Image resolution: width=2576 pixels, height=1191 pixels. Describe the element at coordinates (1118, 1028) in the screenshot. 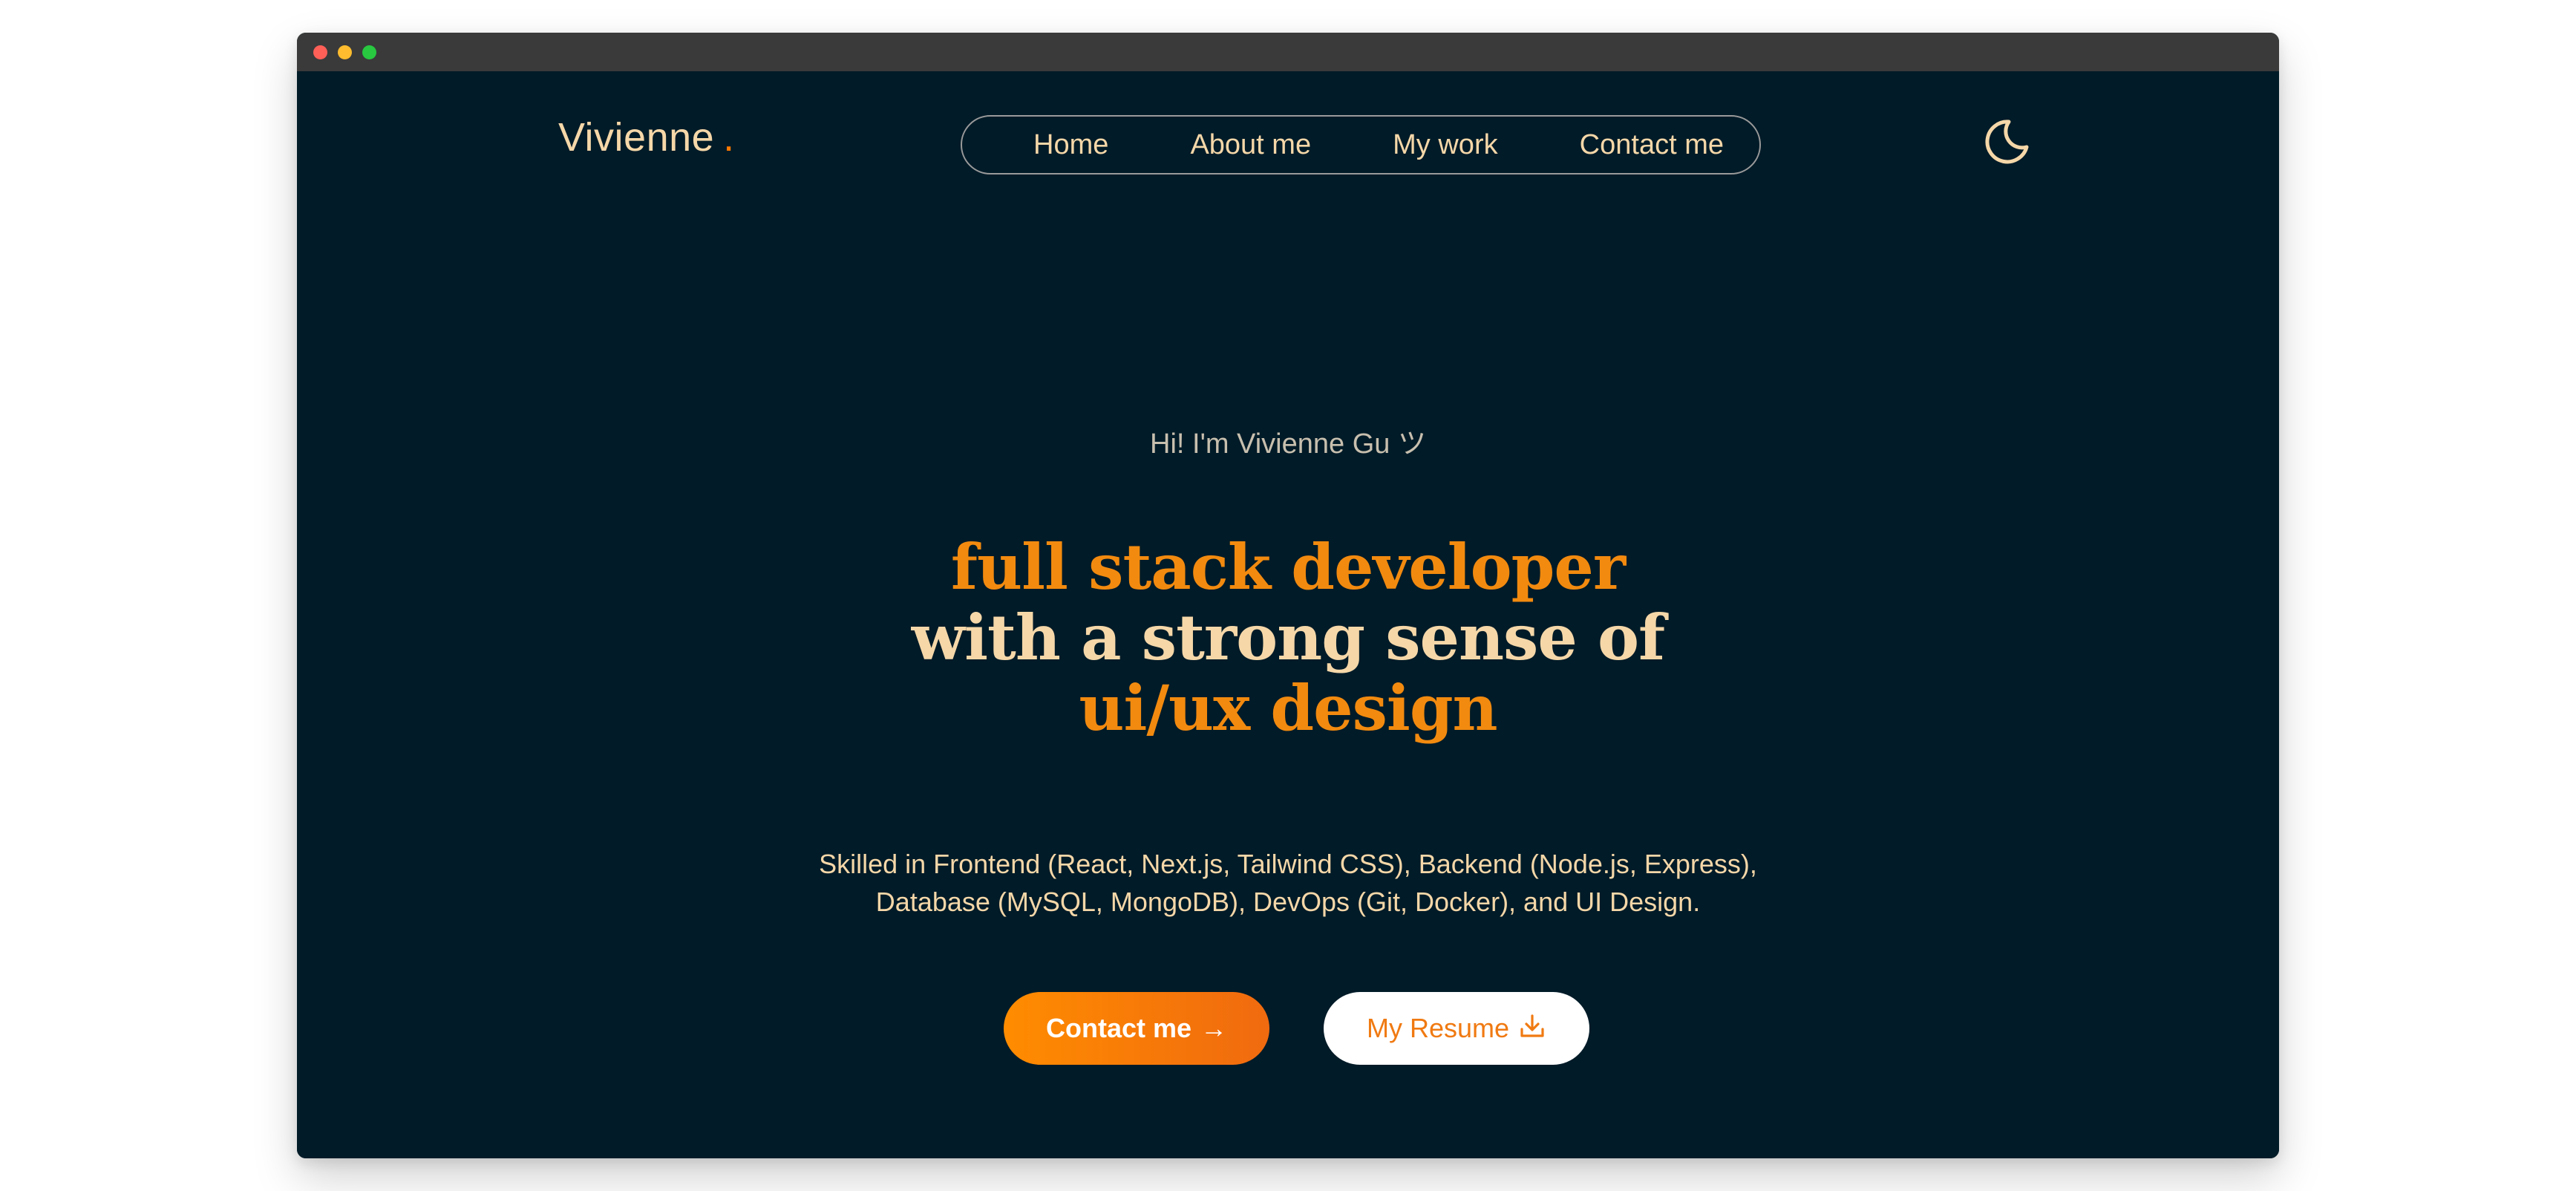

I see `contact-me-button-label: Contact me` at that location.